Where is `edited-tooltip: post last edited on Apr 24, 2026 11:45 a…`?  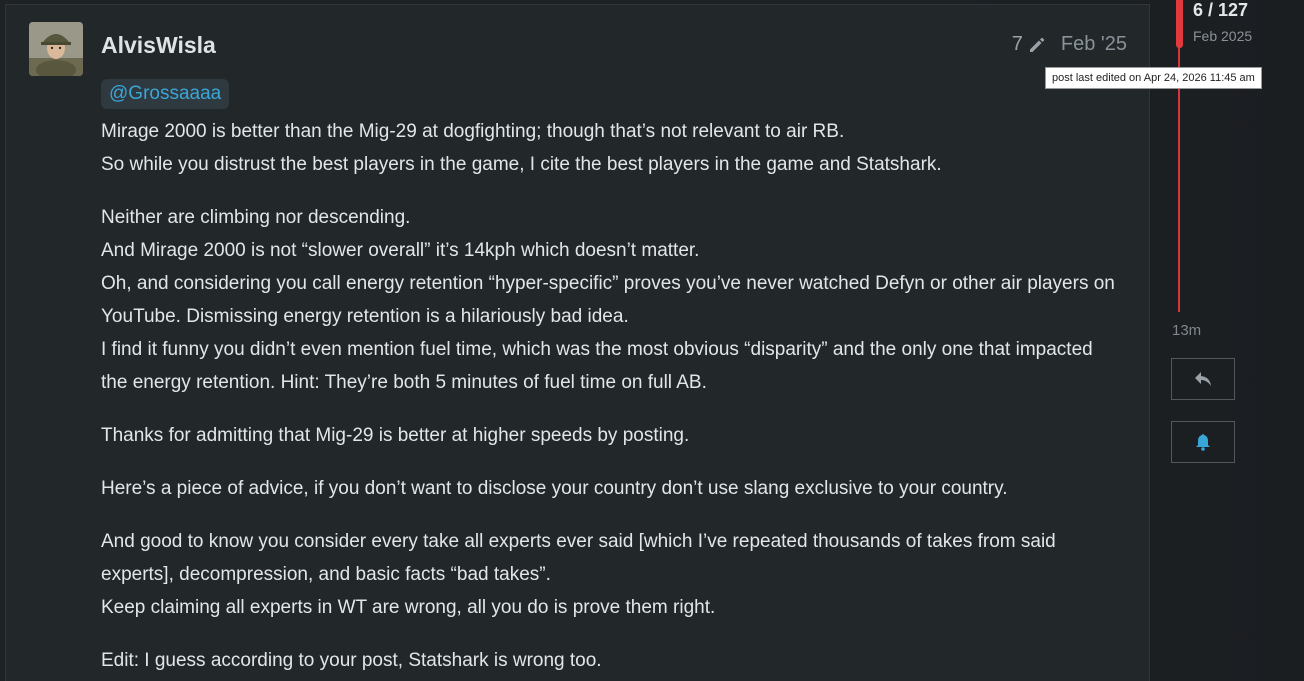
edited-tooltip: post last edited on Apr 24, 2026 11:45 a… is located at coordinates (1153, 78).